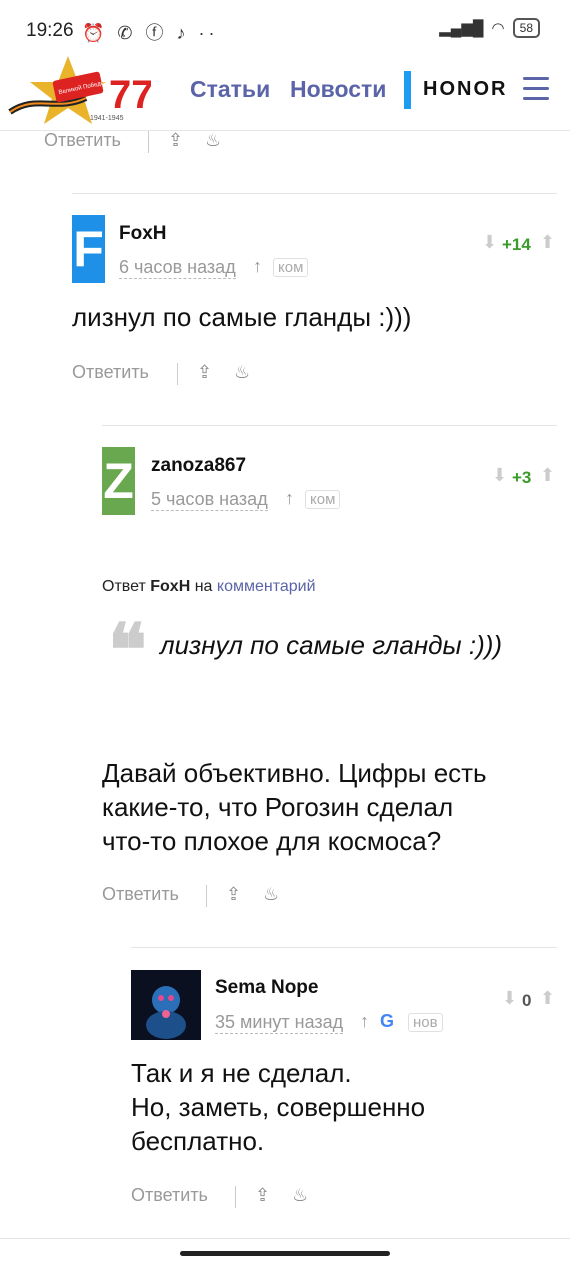  What do you see at coordinates (118, 481) in the screenshot?
I see `avatar: Z` at bounding box center [118, 481].